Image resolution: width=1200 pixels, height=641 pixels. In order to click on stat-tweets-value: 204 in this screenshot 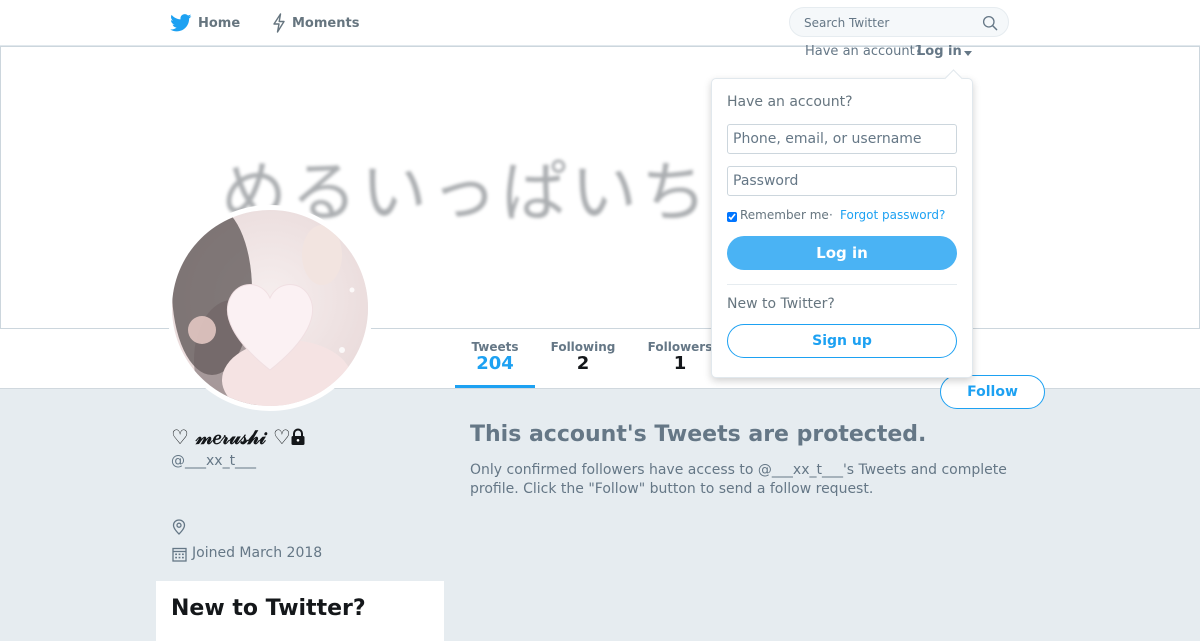, I will do `click(495, 363)`.